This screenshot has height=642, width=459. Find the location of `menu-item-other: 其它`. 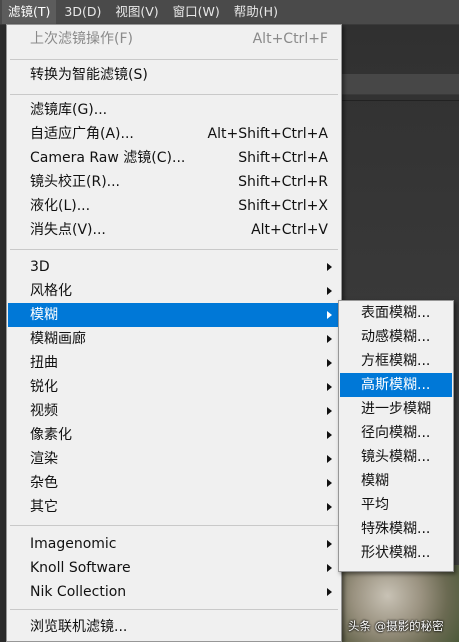

menu-item-other: 其它 is located at coordinates (174, 507).